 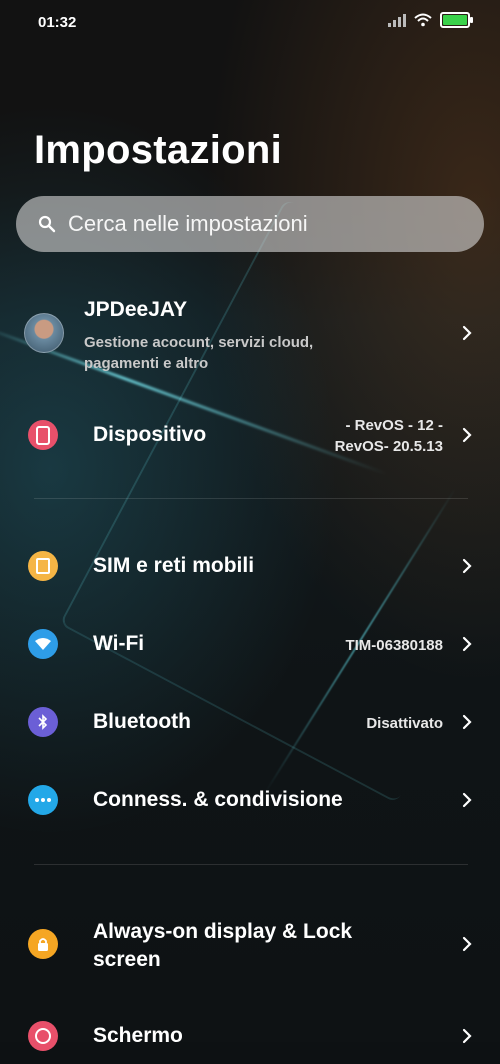 I want to click on settings-item-bluetooth: Bluetooth Disattivato, so click(x=250, y=722).